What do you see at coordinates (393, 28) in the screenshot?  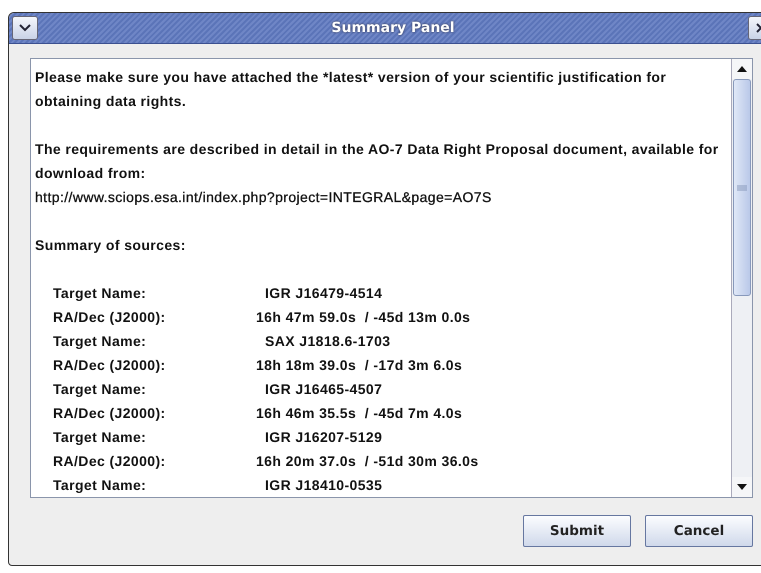 I see `window-title: Summary Panel` at bounding box center [393, 28].